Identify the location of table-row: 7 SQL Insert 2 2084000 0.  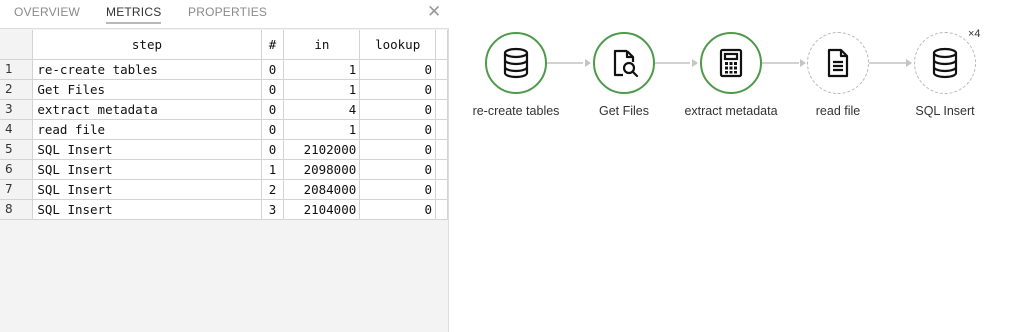
(224, 189).